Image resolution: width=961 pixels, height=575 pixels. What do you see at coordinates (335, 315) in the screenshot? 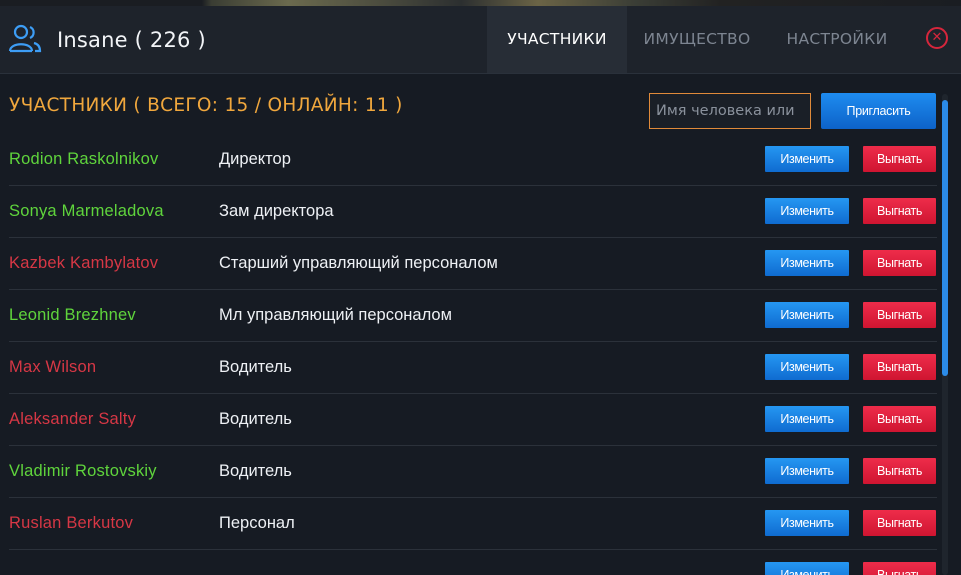
I see `member-role: Мл управляющий персоналом` at bounding box center [335, 315].